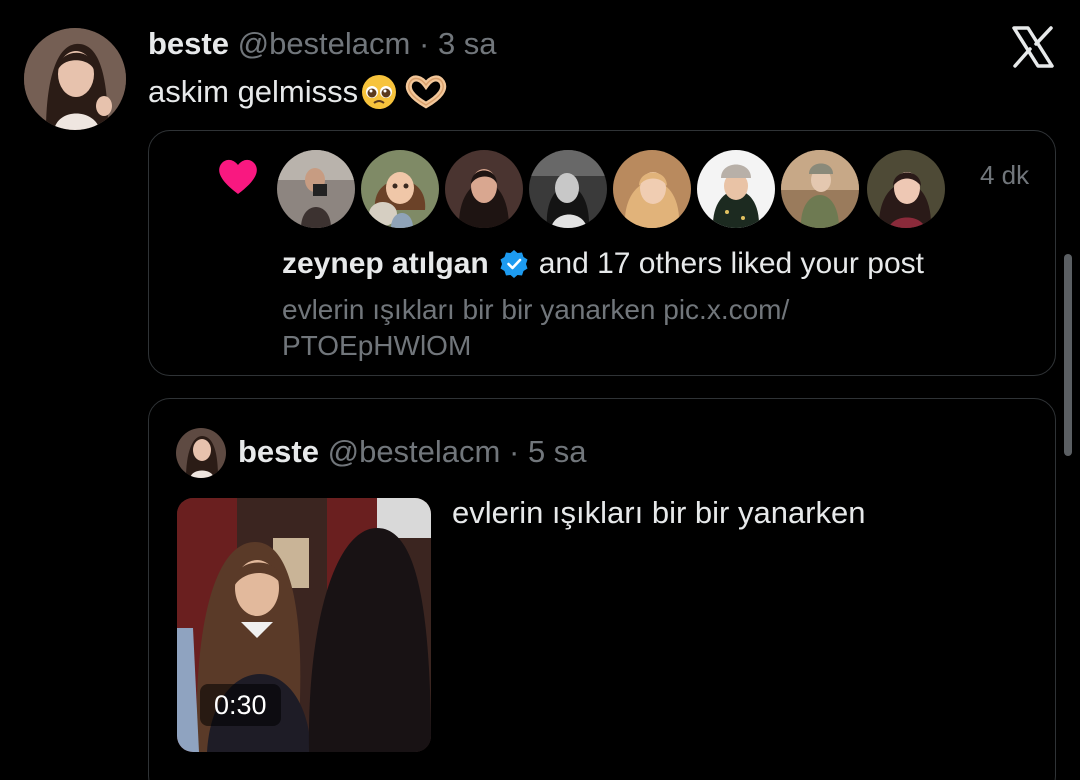 The height and width of the screenshot is (780, 1080). Describe the element at coordinates (731, 263) in the screenshot. I see `liked-text: and 17 others liked your post` at that location.